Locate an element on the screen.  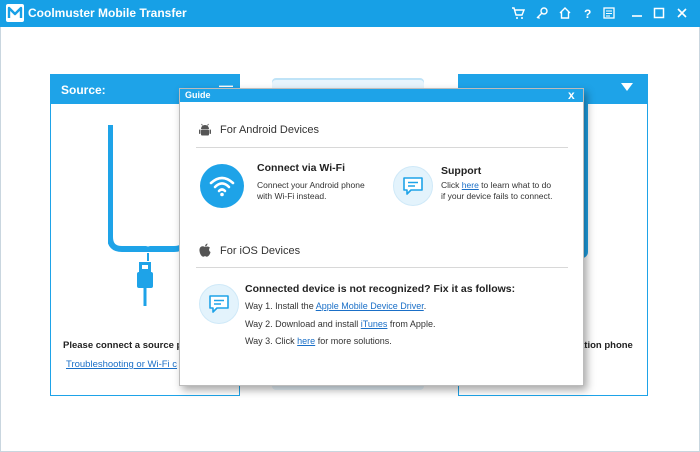
home-icon is located at coordinates (565, 13).